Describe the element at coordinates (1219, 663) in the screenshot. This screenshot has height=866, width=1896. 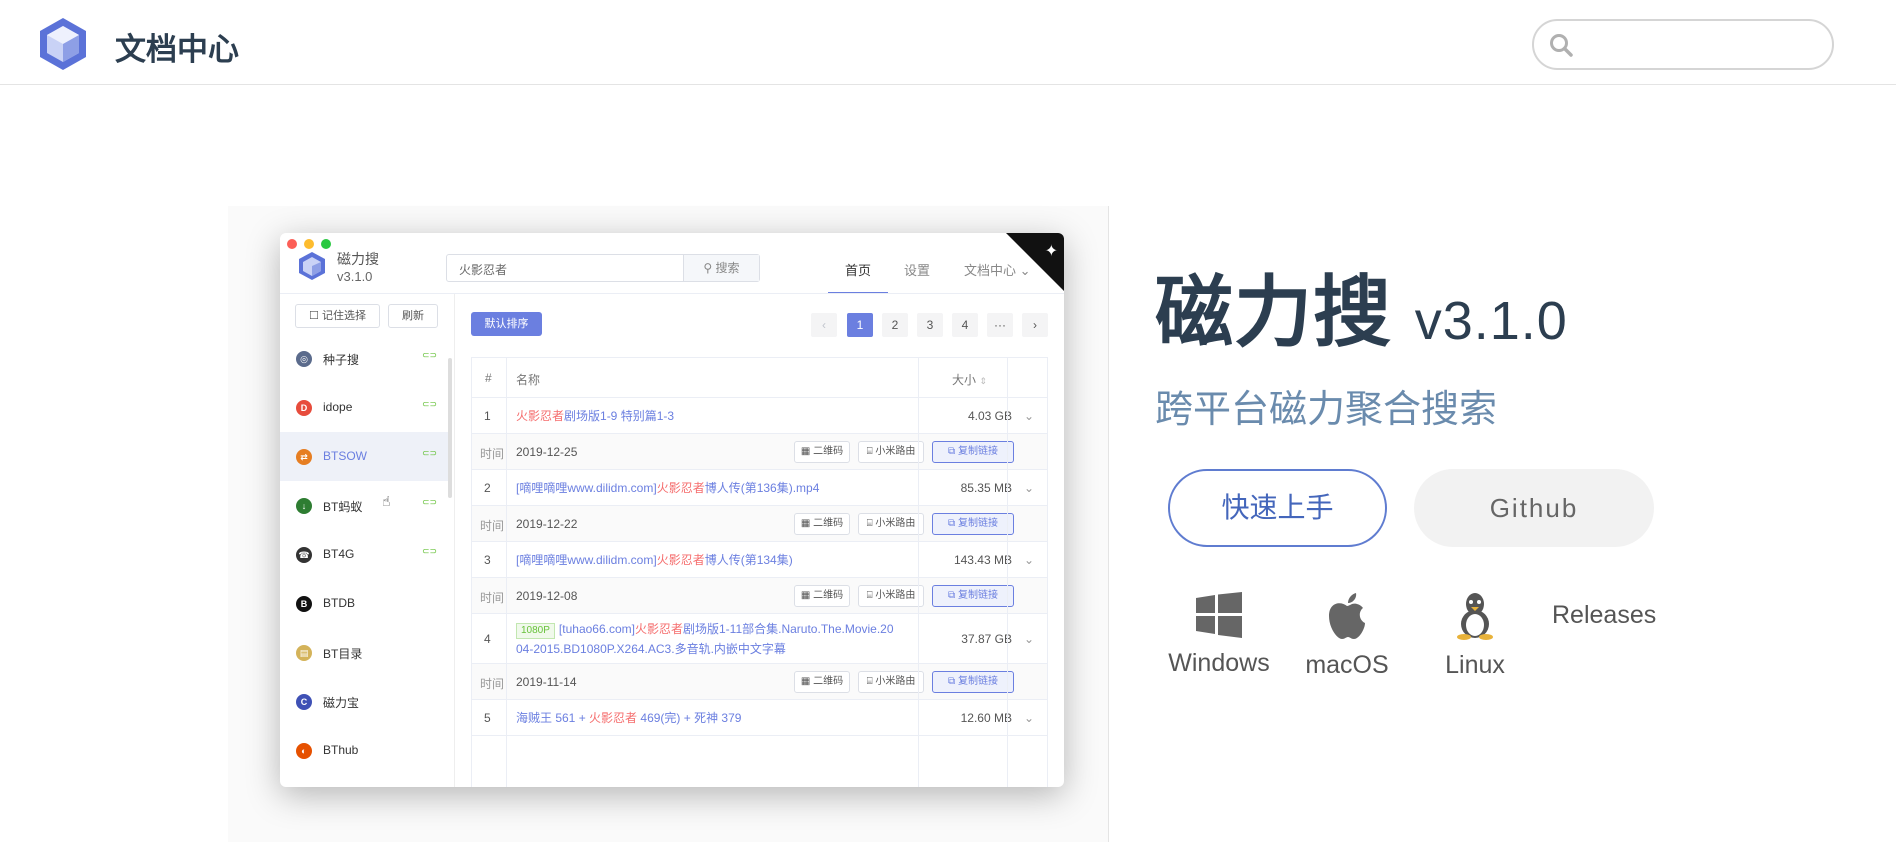
I see `download-windows-label: Windows` at that location.